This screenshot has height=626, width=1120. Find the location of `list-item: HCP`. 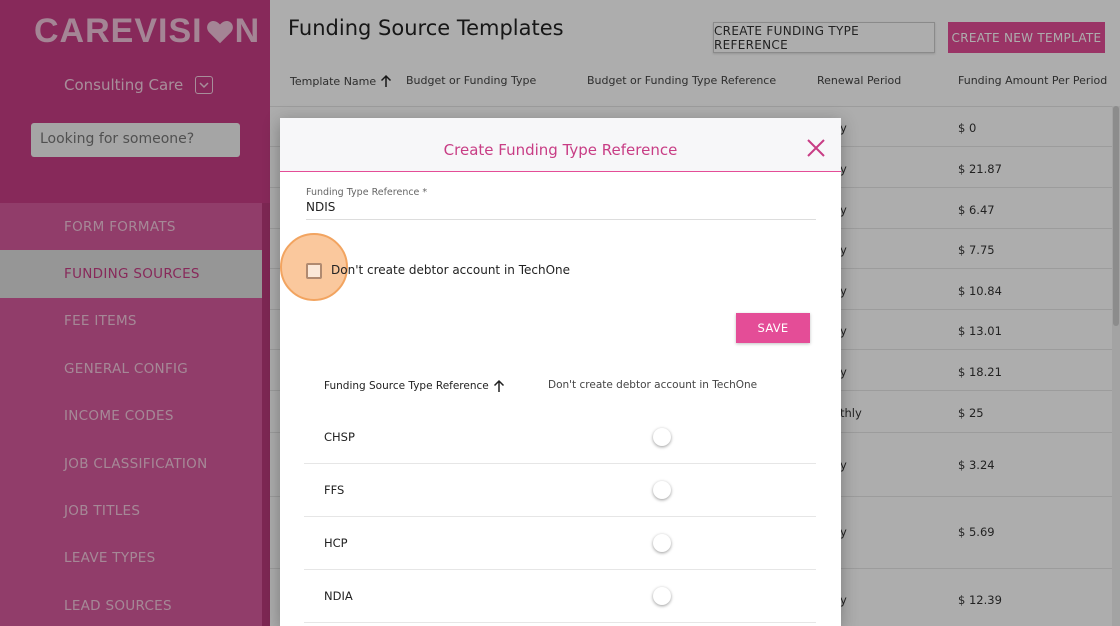

list-item: HCP is located at coordinates (560, 543).